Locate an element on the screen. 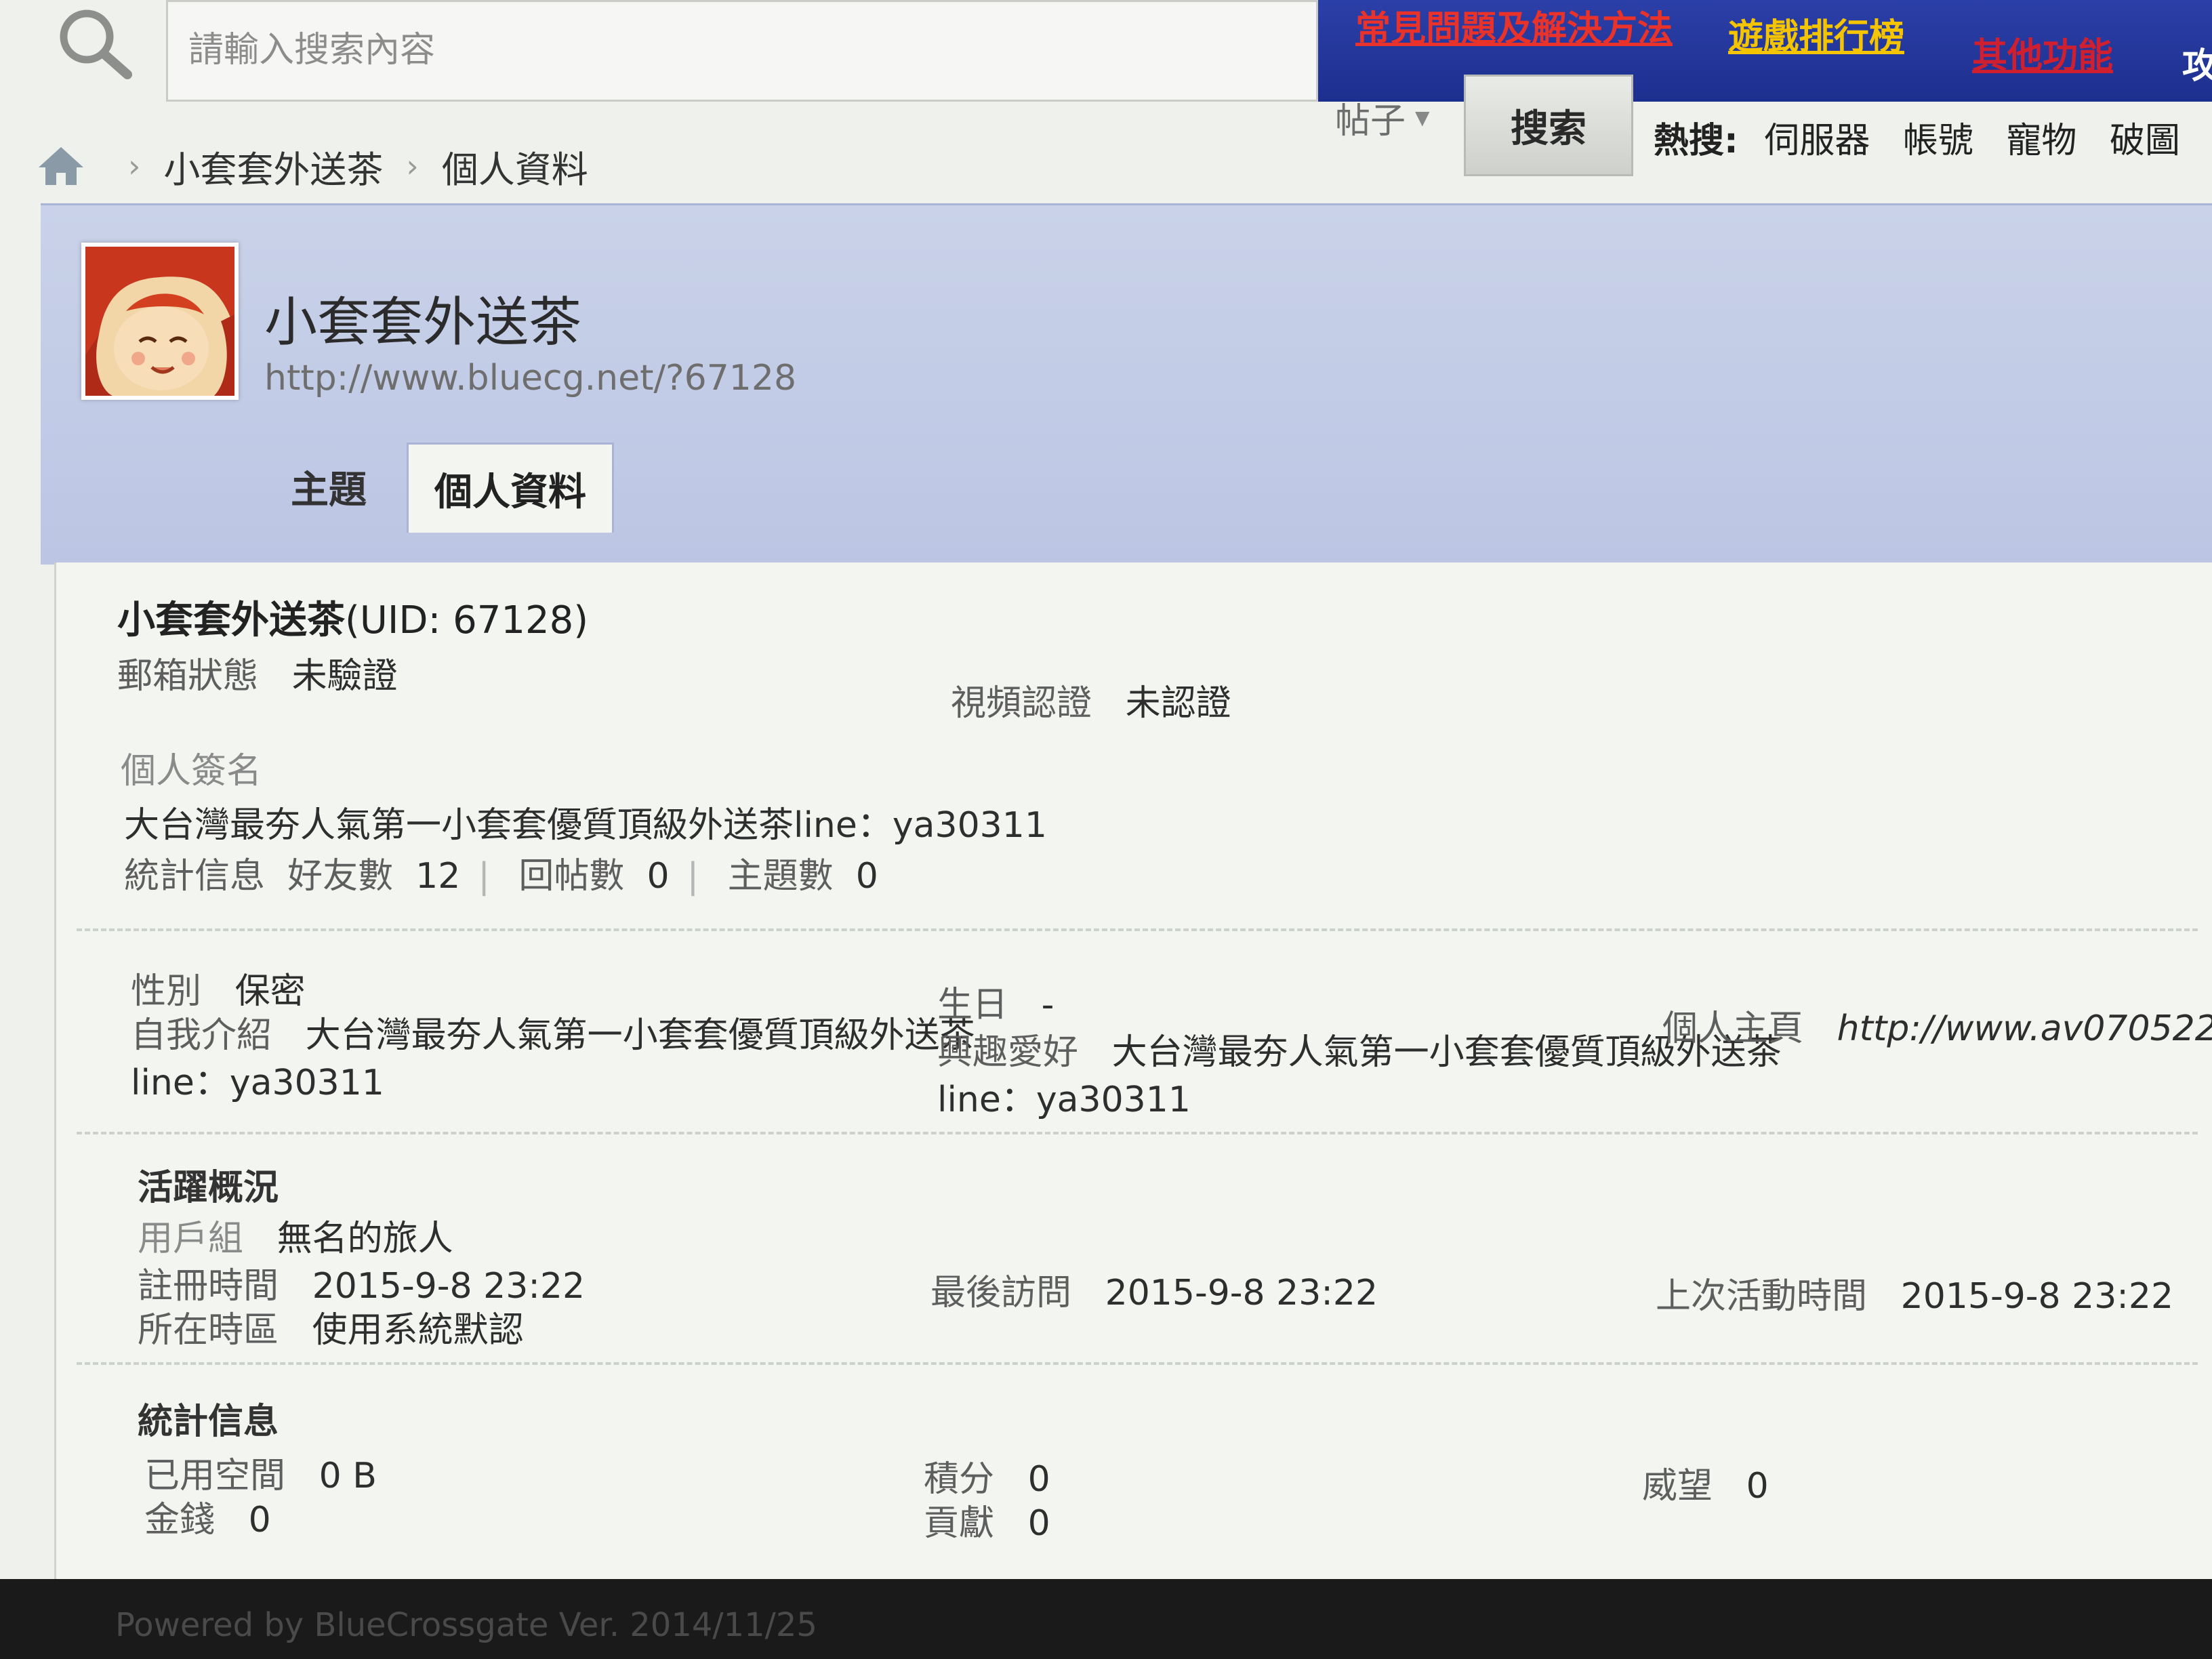  birthday-value: - is located at coordinates (1047, 1005).